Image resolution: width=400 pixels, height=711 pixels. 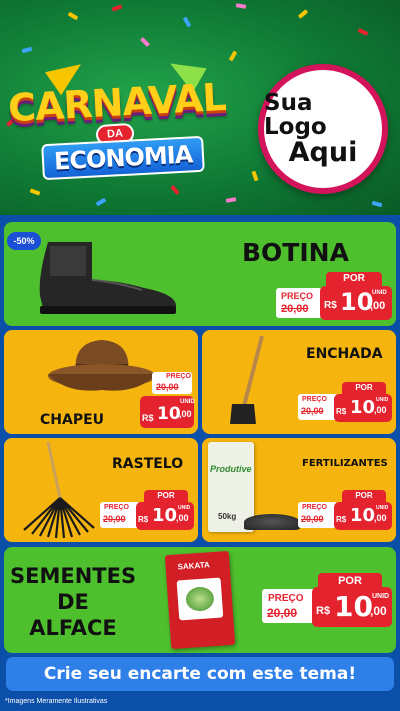 What do you see at coordinates (24, 241) in the screenshot?
I see `discount-badge: -50%` at bounding box center [24, 241].